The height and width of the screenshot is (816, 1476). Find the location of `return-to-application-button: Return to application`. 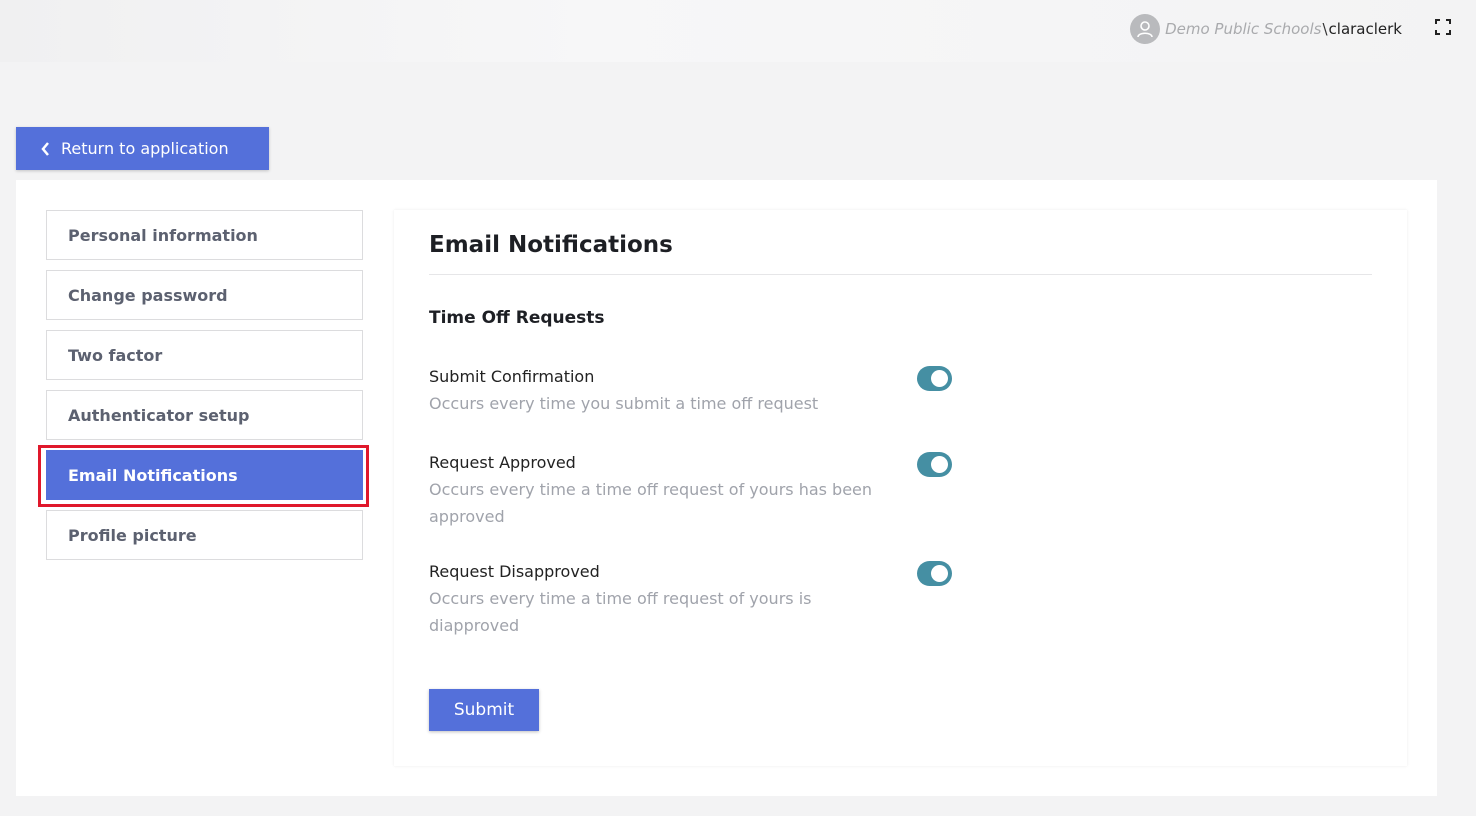

return-to-application-button: Return to application is located at coordinates (142, 148).